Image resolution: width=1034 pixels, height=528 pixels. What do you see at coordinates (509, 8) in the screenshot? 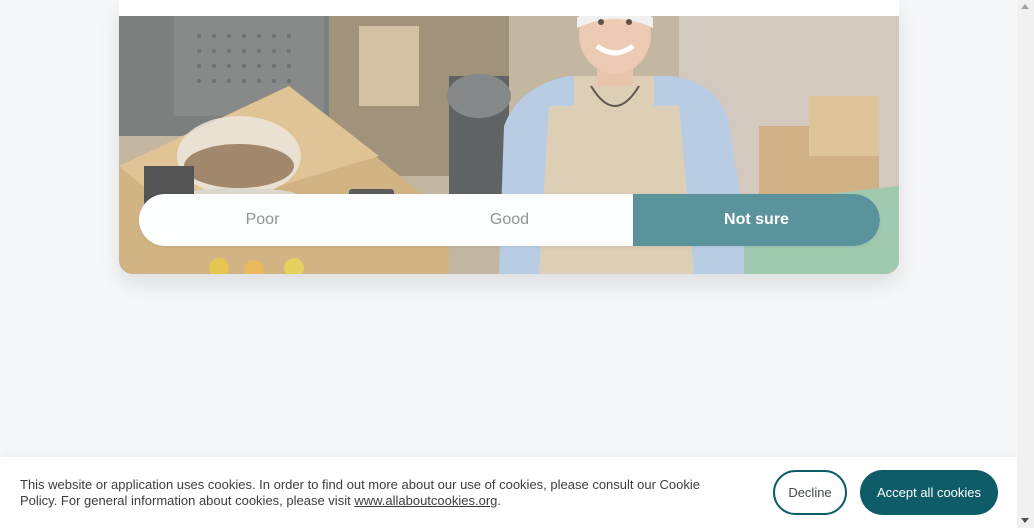
I see `card-header-strip` at bounding box center [509, 8].